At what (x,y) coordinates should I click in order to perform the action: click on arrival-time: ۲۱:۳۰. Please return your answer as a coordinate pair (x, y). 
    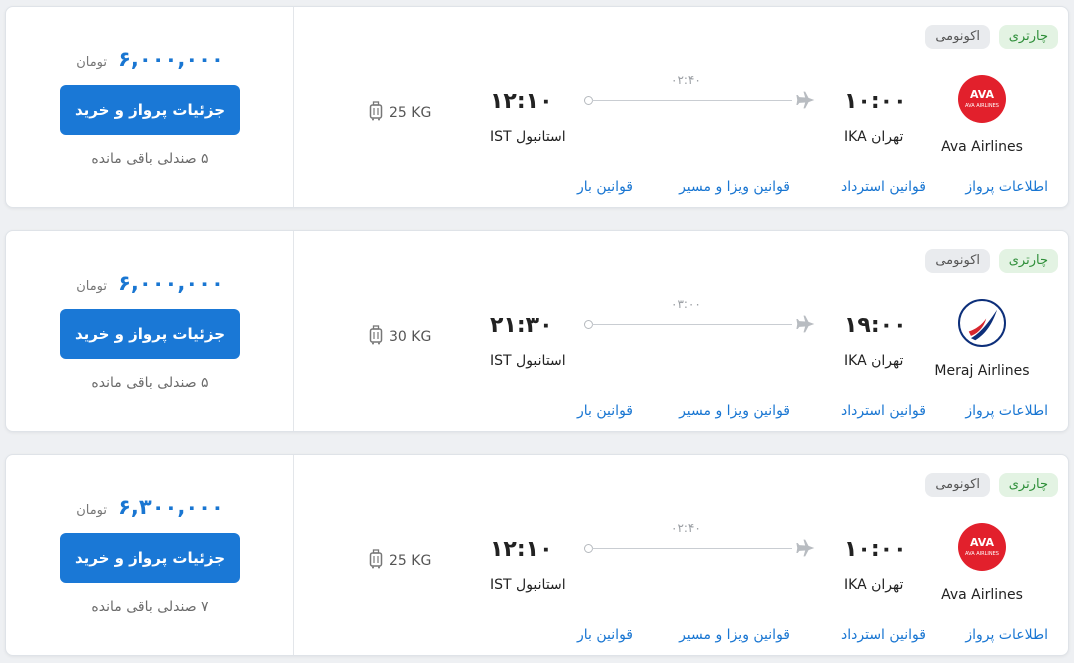
    Looking at the image, I should click on (521, 325).